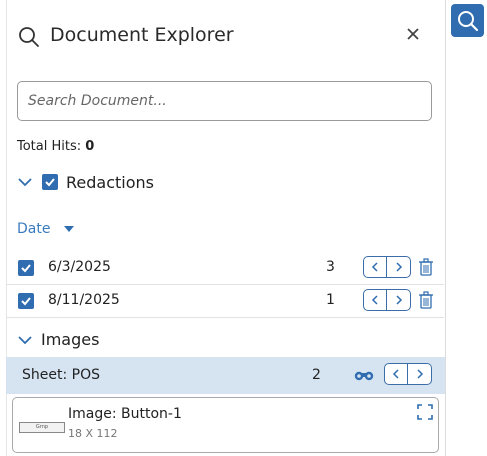 The height and width of the screenshot is (456, 487). I want to click on search-toggle-button, so click(467, 20).